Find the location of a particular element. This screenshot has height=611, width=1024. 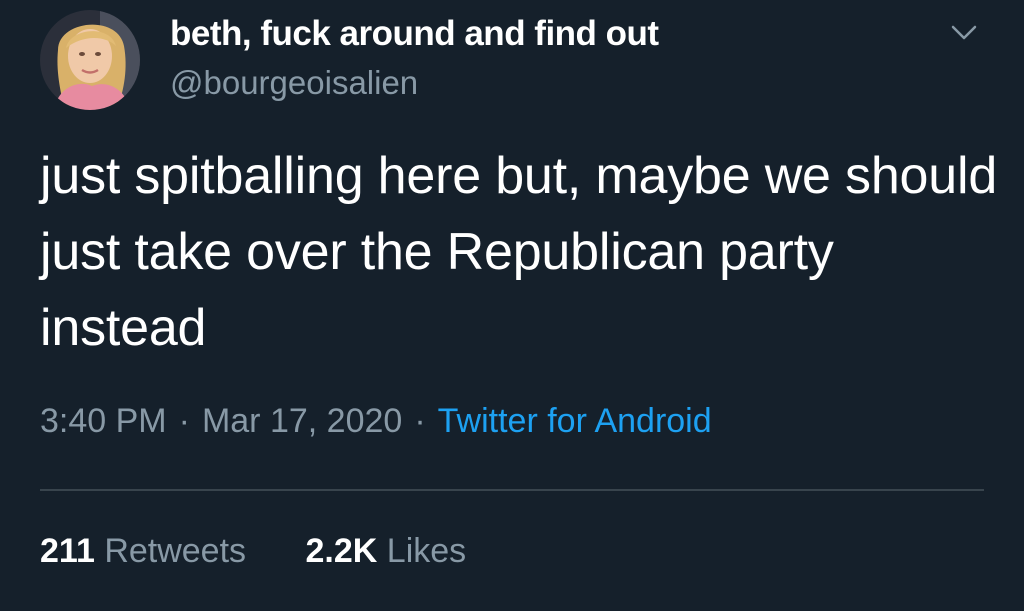

retweets-count: 211 is located at coordinates (67, 551).